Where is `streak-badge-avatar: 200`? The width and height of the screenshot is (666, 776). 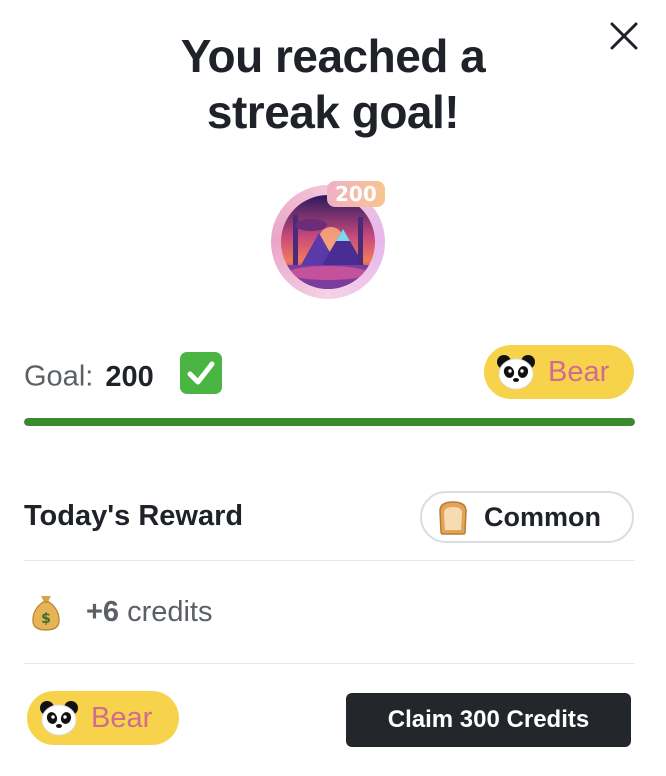 streak-badge-avatar: 200 is located at coordinates (329, 241).